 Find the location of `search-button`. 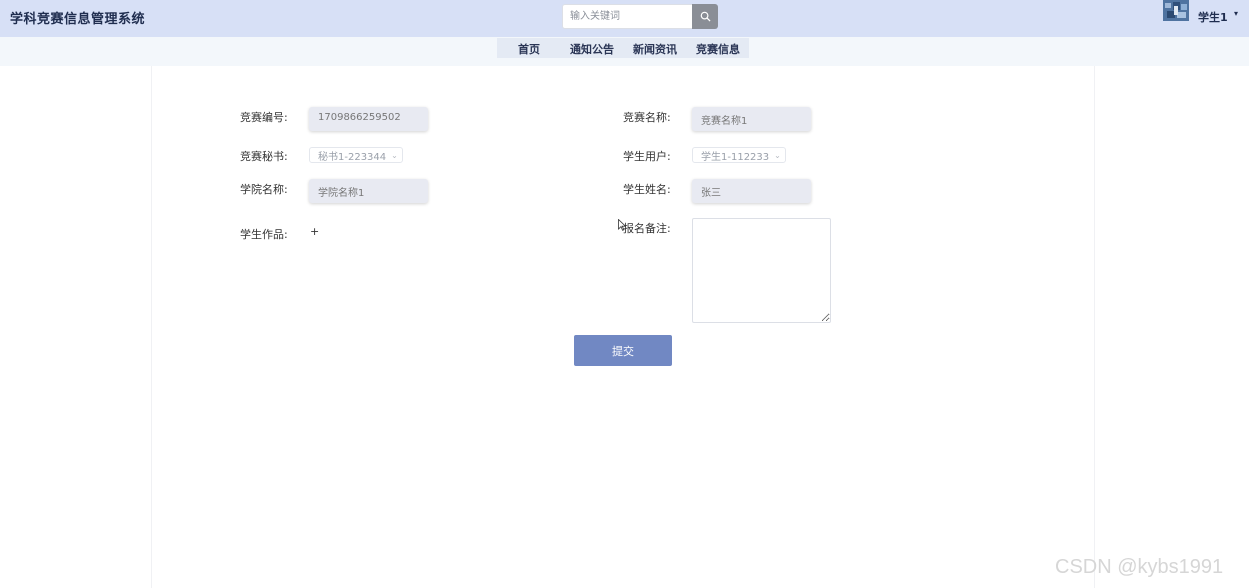

search-button is located at coordinates (705, 16).